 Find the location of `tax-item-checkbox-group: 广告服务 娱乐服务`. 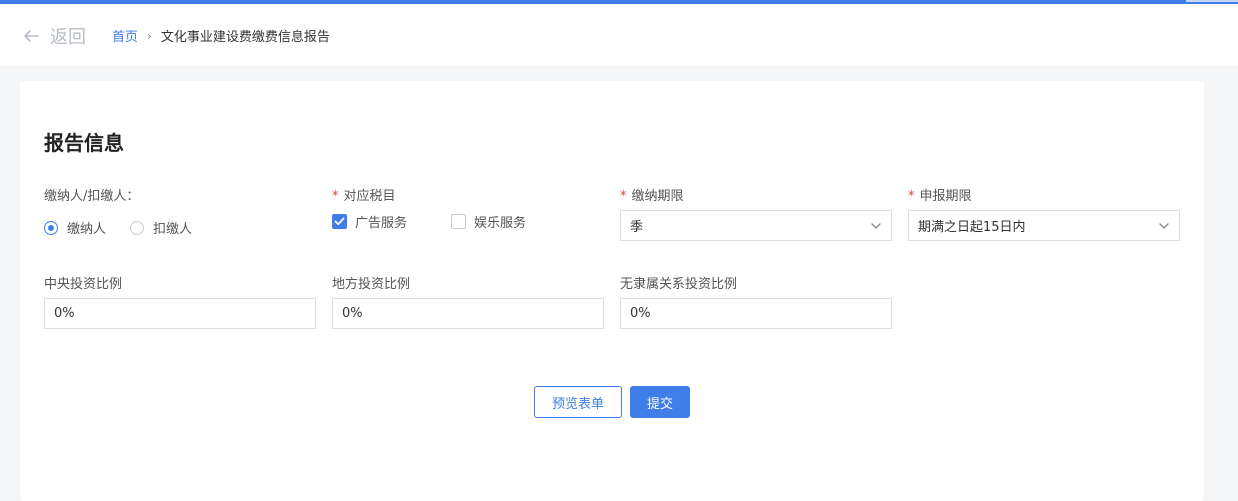

tax-item-checkbox-group: 广告服务 娱乐服务 is located at coordinates (451, 221).